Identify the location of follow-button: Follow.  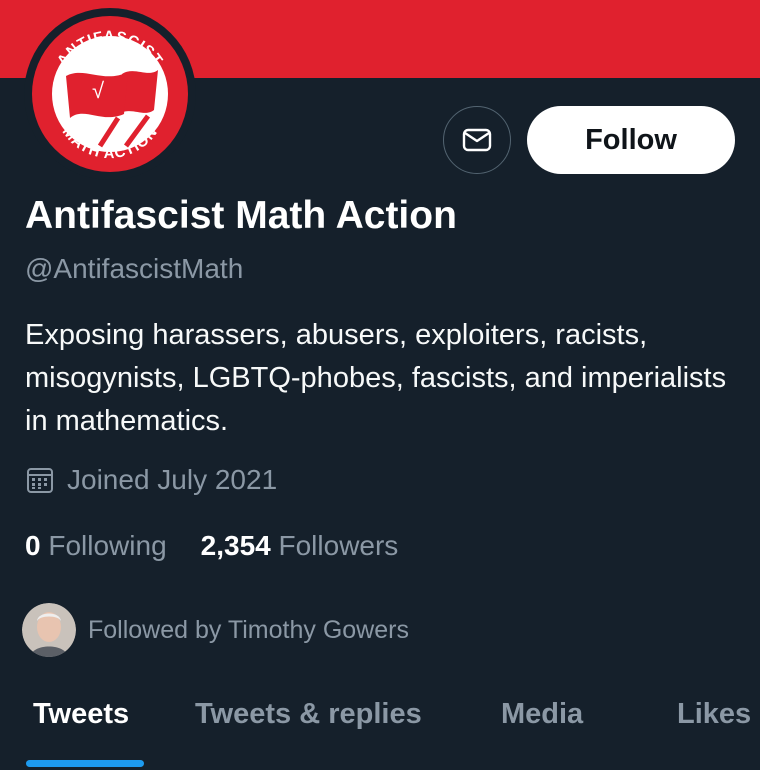
(631, 140).